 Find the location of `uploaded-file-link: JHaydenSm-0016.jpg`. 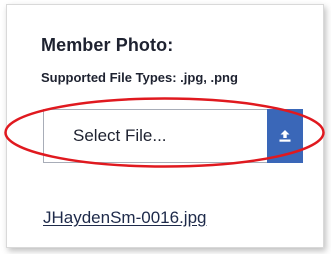

uploaded-file-link: JHaydenSm-0016.jpg is located at coordinates (124, 218).